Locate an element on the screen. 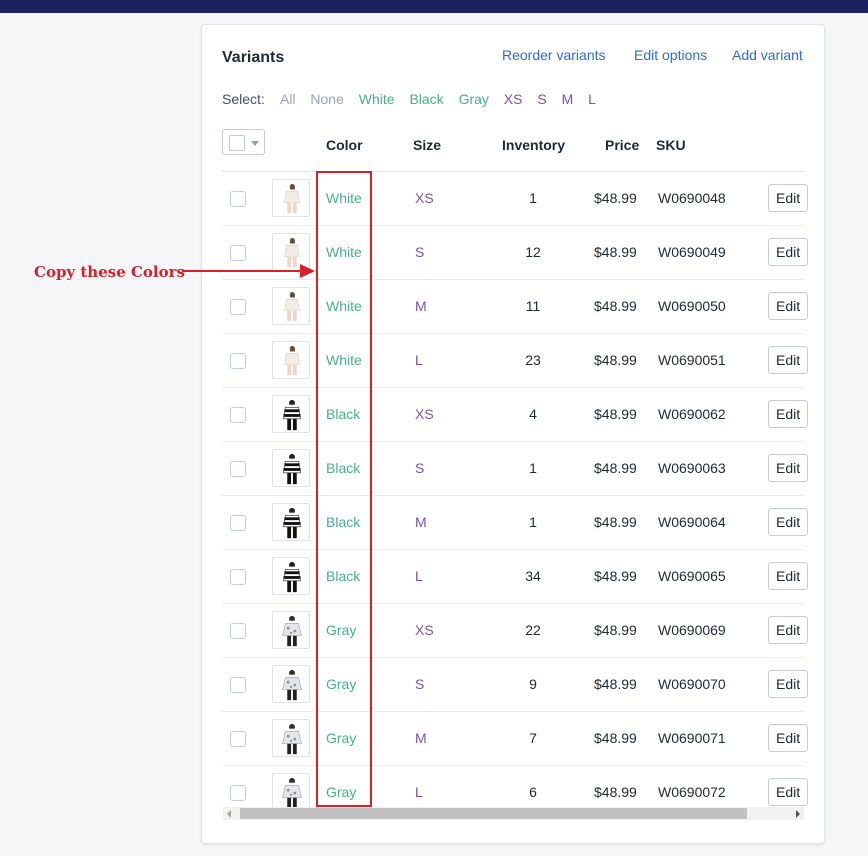 Image resolution: width=868 pixels, height=856 pixels. scrollbar-thumb is located at coordinates (493, 813).